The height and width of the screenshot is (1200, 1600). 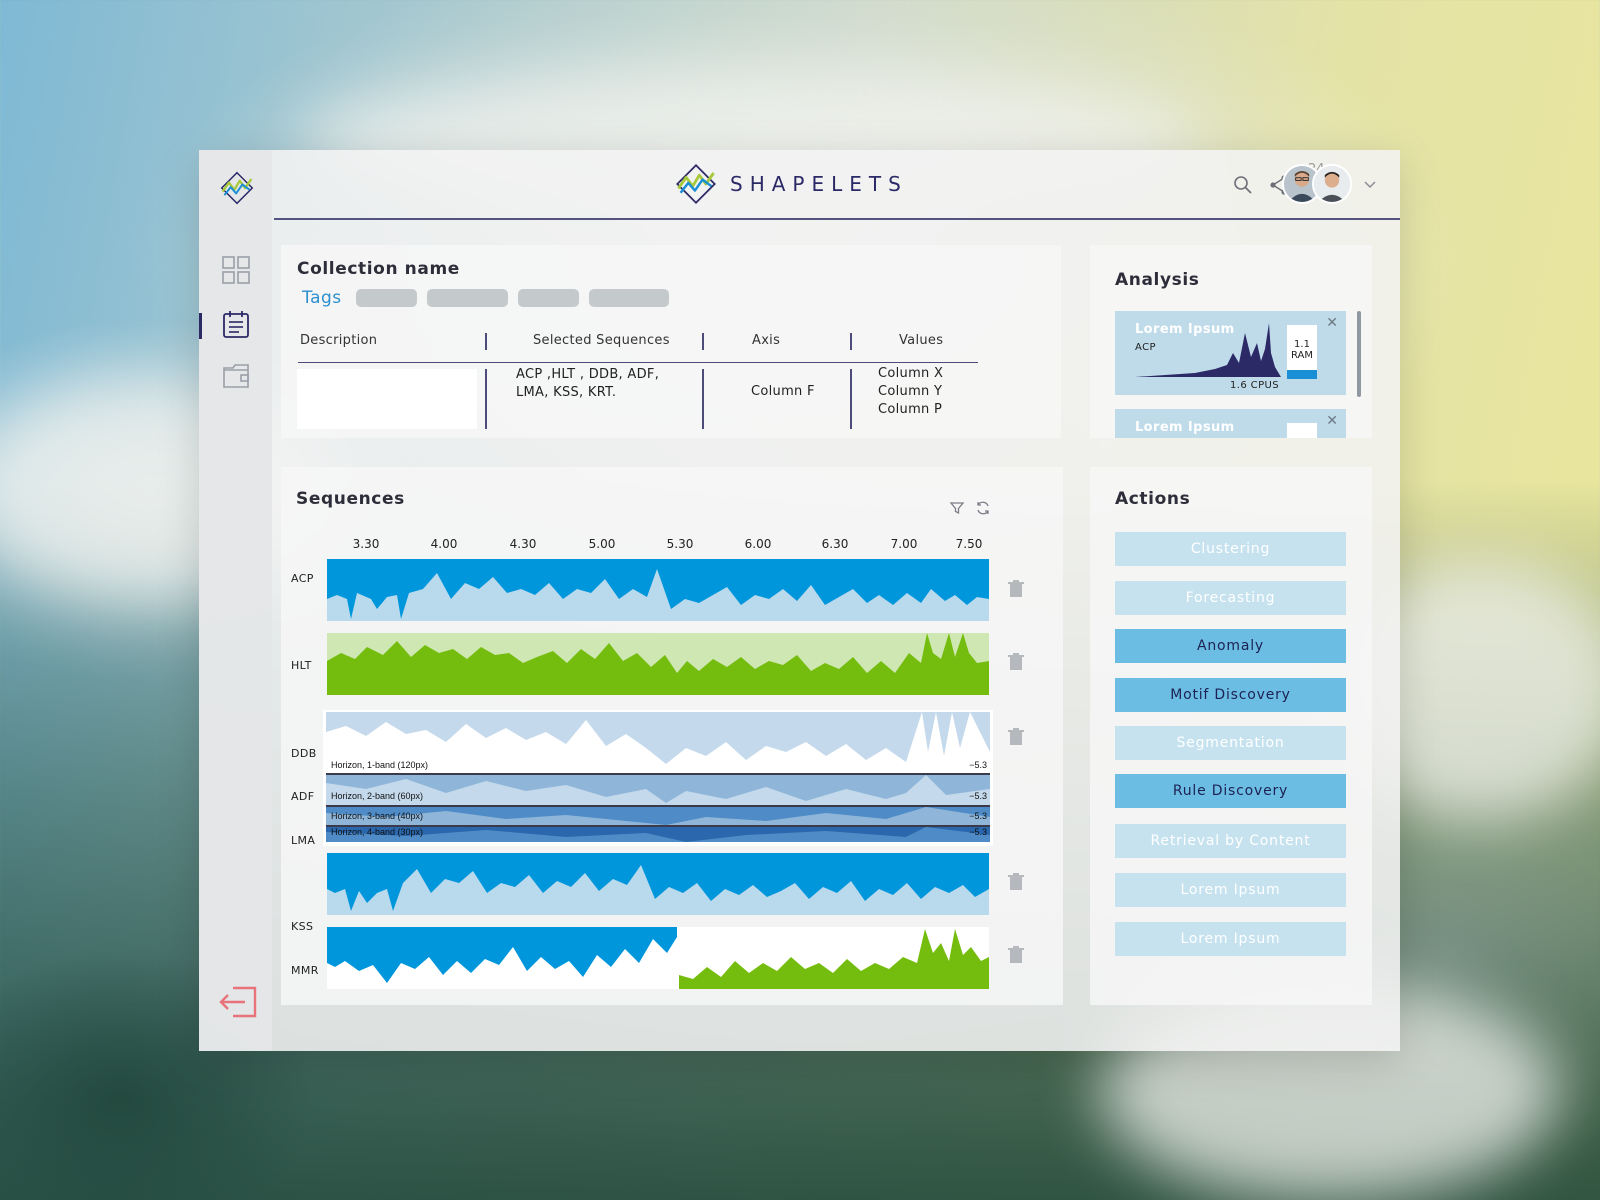 What do you see at coordinates (301, 665) in the screenshot?
I see `row-label-hlt: HLT` at bounding box center [301, 665].